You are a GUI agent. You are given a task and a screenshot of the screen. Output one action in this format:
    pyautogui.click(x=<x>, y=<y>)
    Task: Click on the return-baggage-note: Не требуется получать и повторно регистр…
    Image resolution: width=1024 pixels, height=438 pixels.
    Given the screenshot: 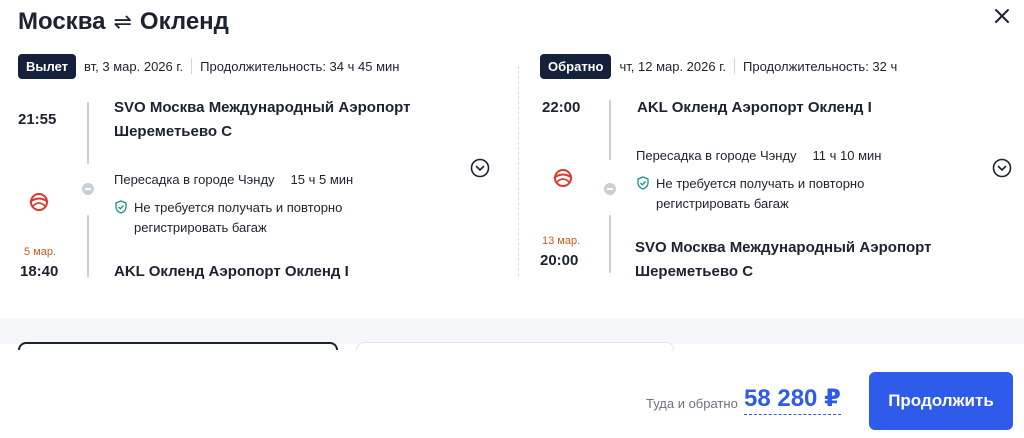 What is the action you would take?
    pyautogui.click(x=750, y=194)
    